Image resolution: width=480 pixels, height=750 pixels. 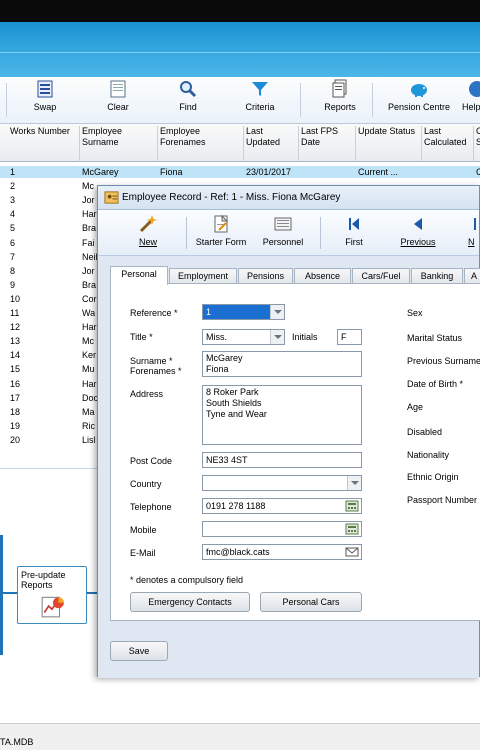 I want to click on table-cell: 14, so click(x=15, y=355).